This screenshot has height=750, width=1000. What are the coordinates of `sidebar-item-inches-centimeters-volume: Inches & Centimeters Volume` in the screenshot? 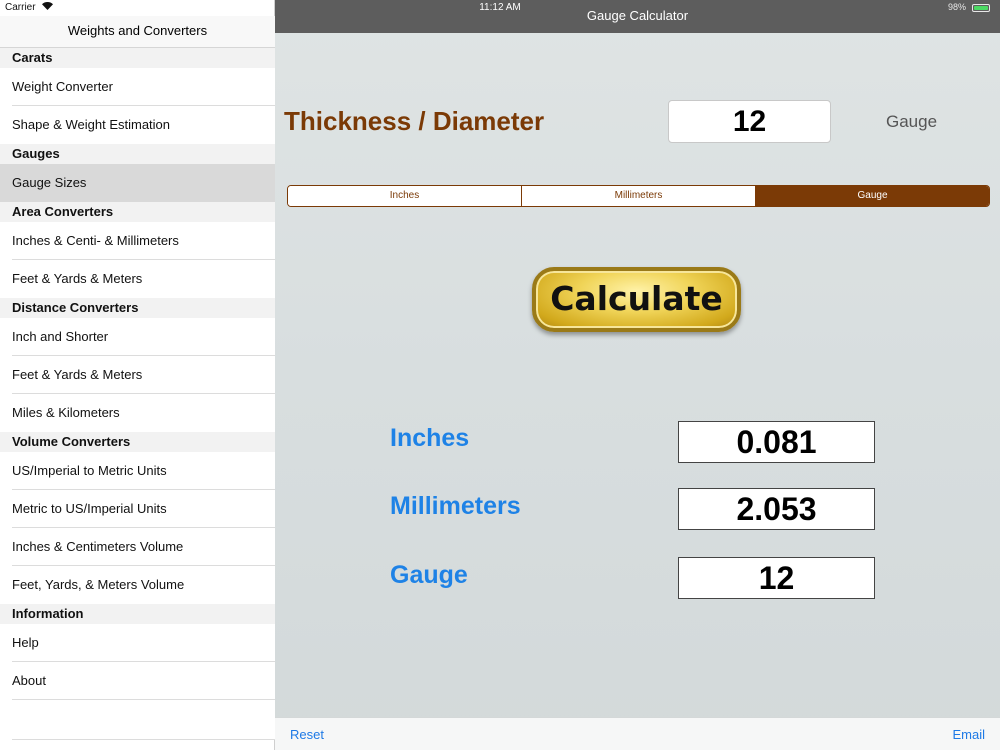 It's located at (137, 547).